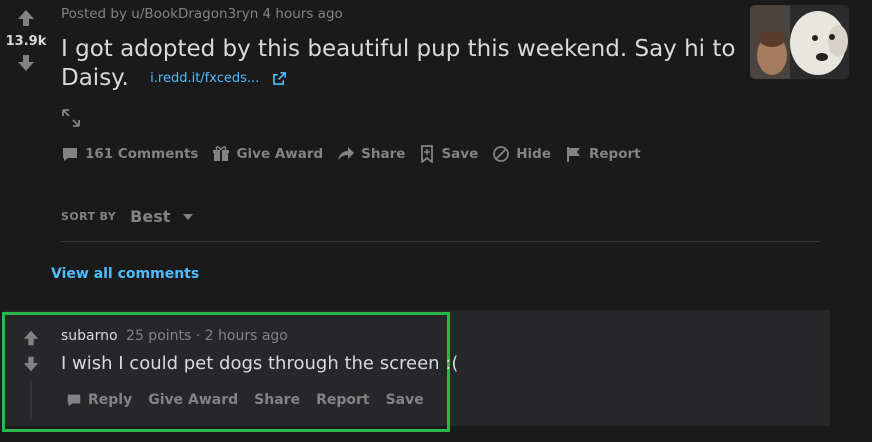 The width and height of the screenshot is (872, 442). I want to click on comment-info: 25 points · 2 hours ago, so click(207, 336).